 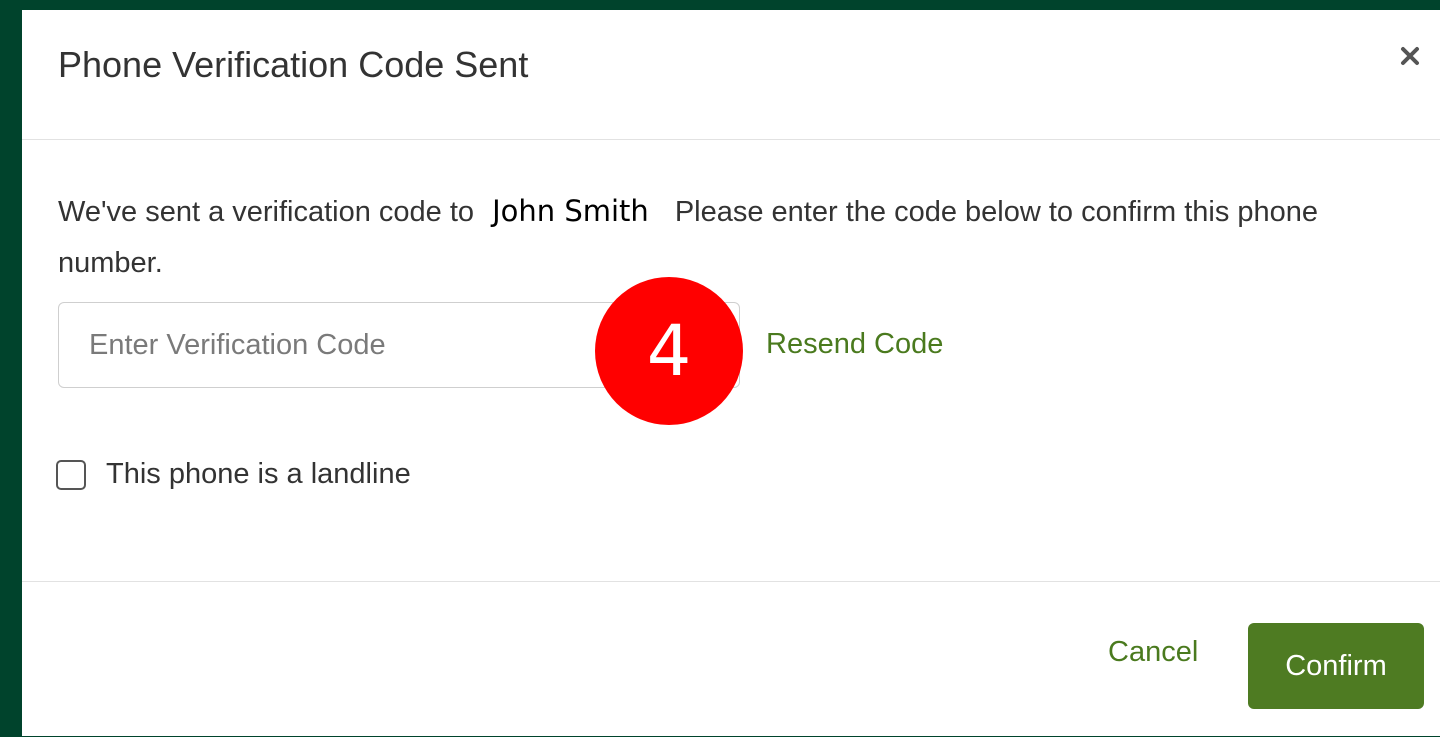 I want to click on message-before: We've sent a verification code to, so click(x=266, y=212).